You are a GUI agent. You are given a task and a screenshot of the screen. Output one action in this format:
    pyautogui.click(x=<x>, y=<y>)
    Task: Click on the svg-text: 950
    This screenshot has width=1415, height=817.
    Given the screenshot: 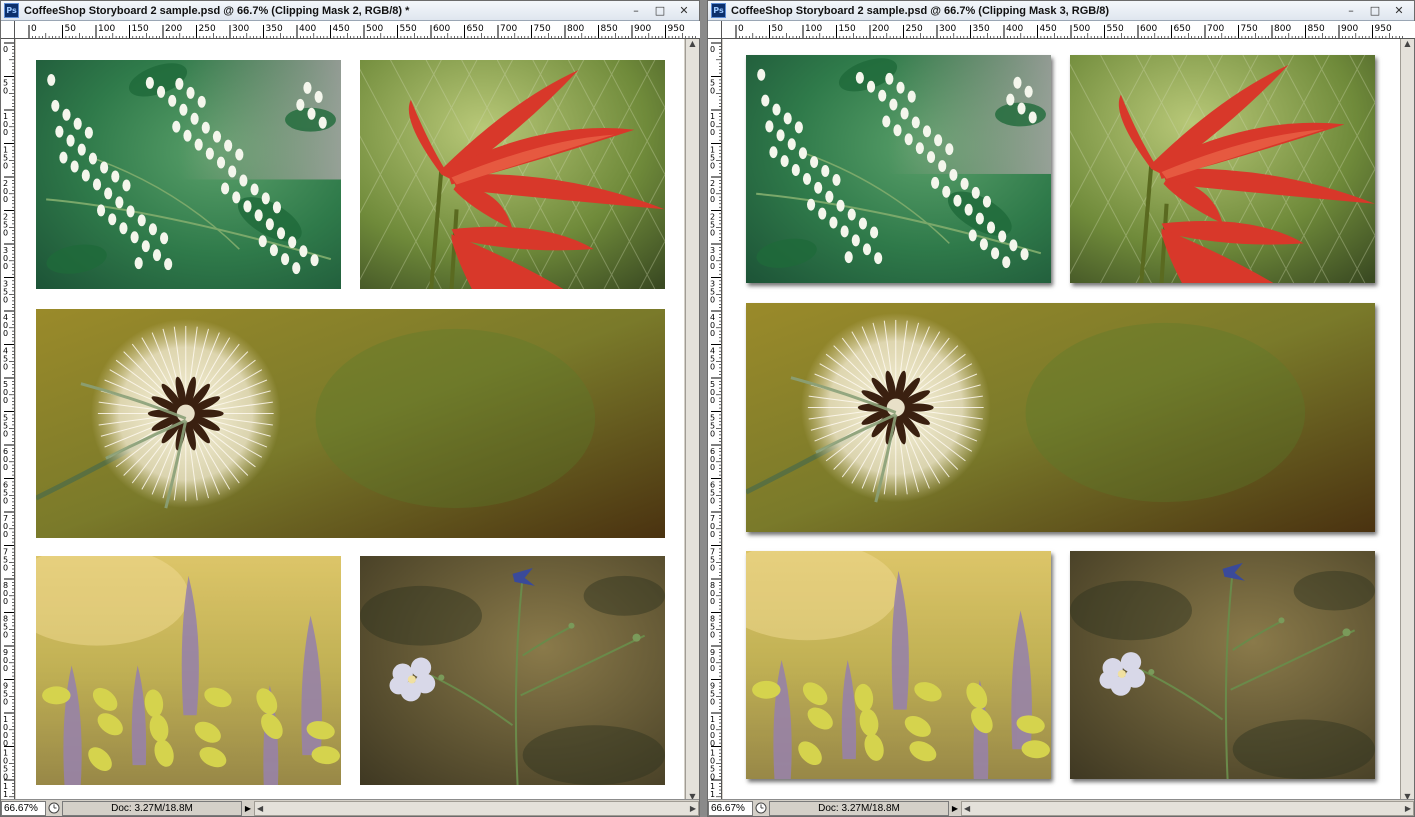 What is the action you would take?
    pyautogui.click(x=676, y=29)
    